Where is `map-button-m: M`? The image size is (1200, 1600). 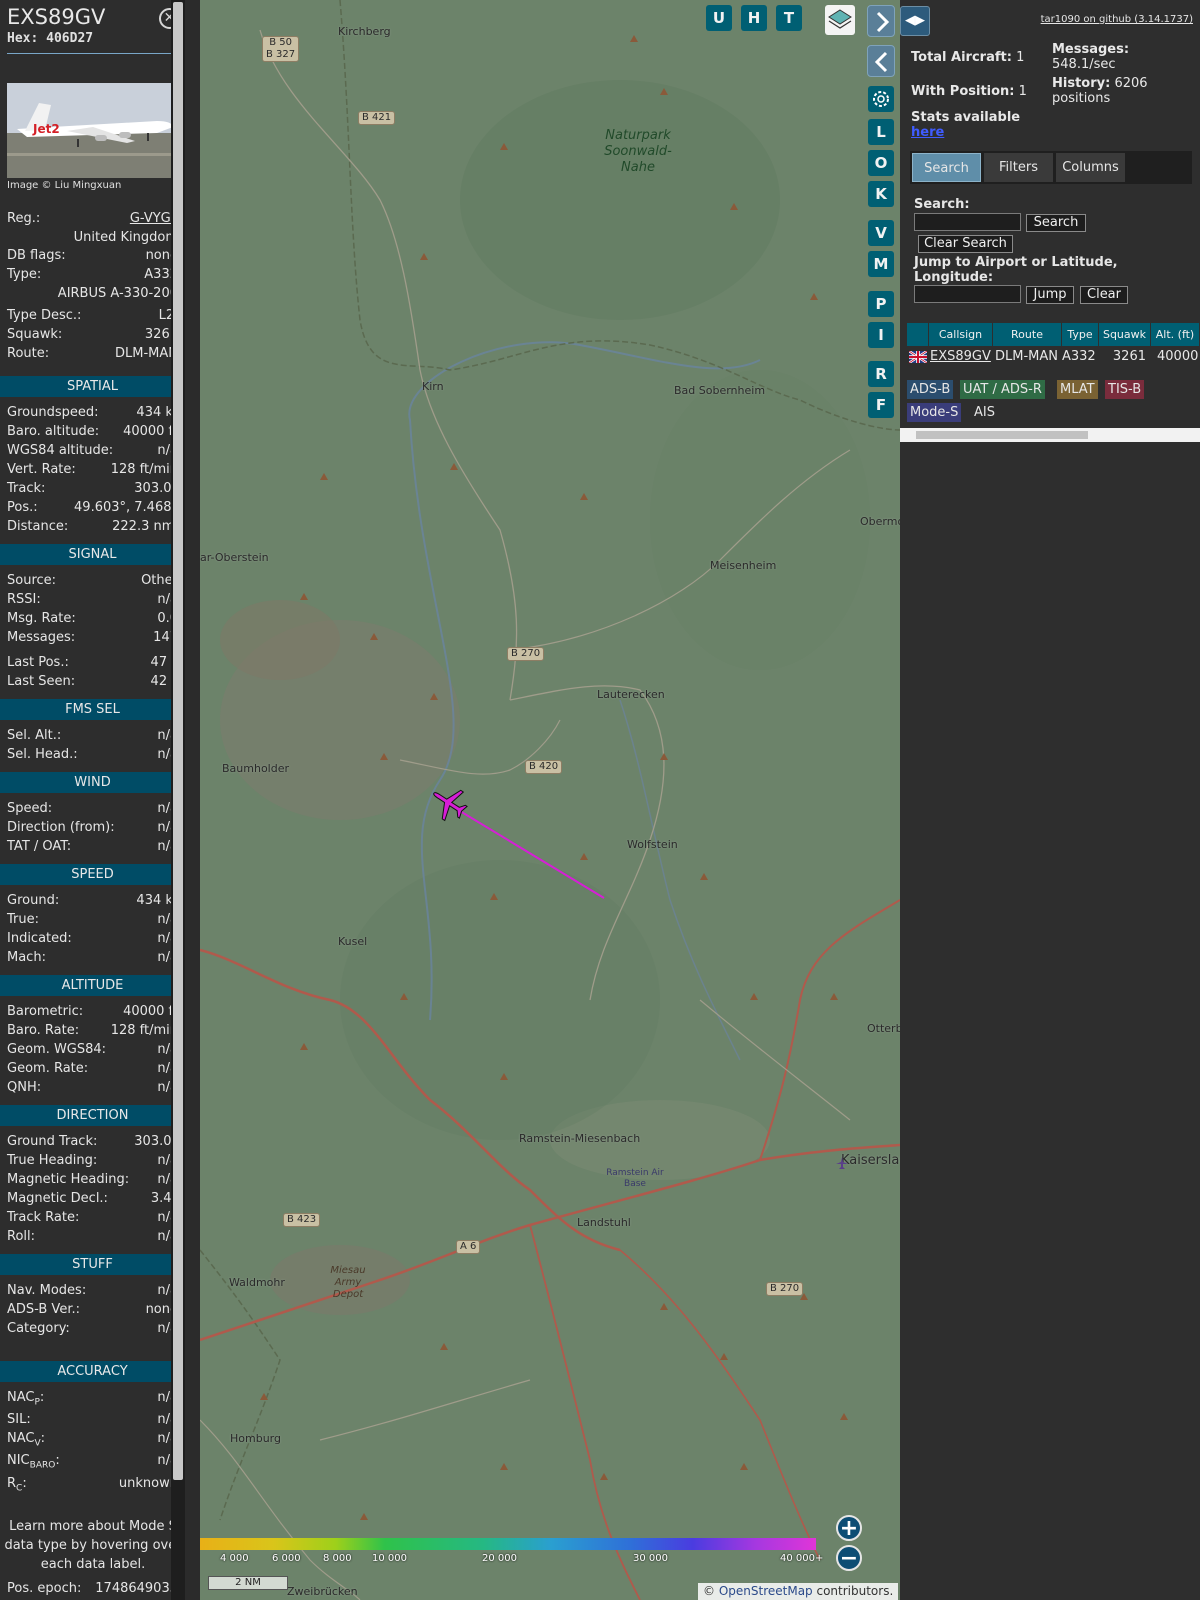
map-button-m: M is located at coordinates (881, 264).